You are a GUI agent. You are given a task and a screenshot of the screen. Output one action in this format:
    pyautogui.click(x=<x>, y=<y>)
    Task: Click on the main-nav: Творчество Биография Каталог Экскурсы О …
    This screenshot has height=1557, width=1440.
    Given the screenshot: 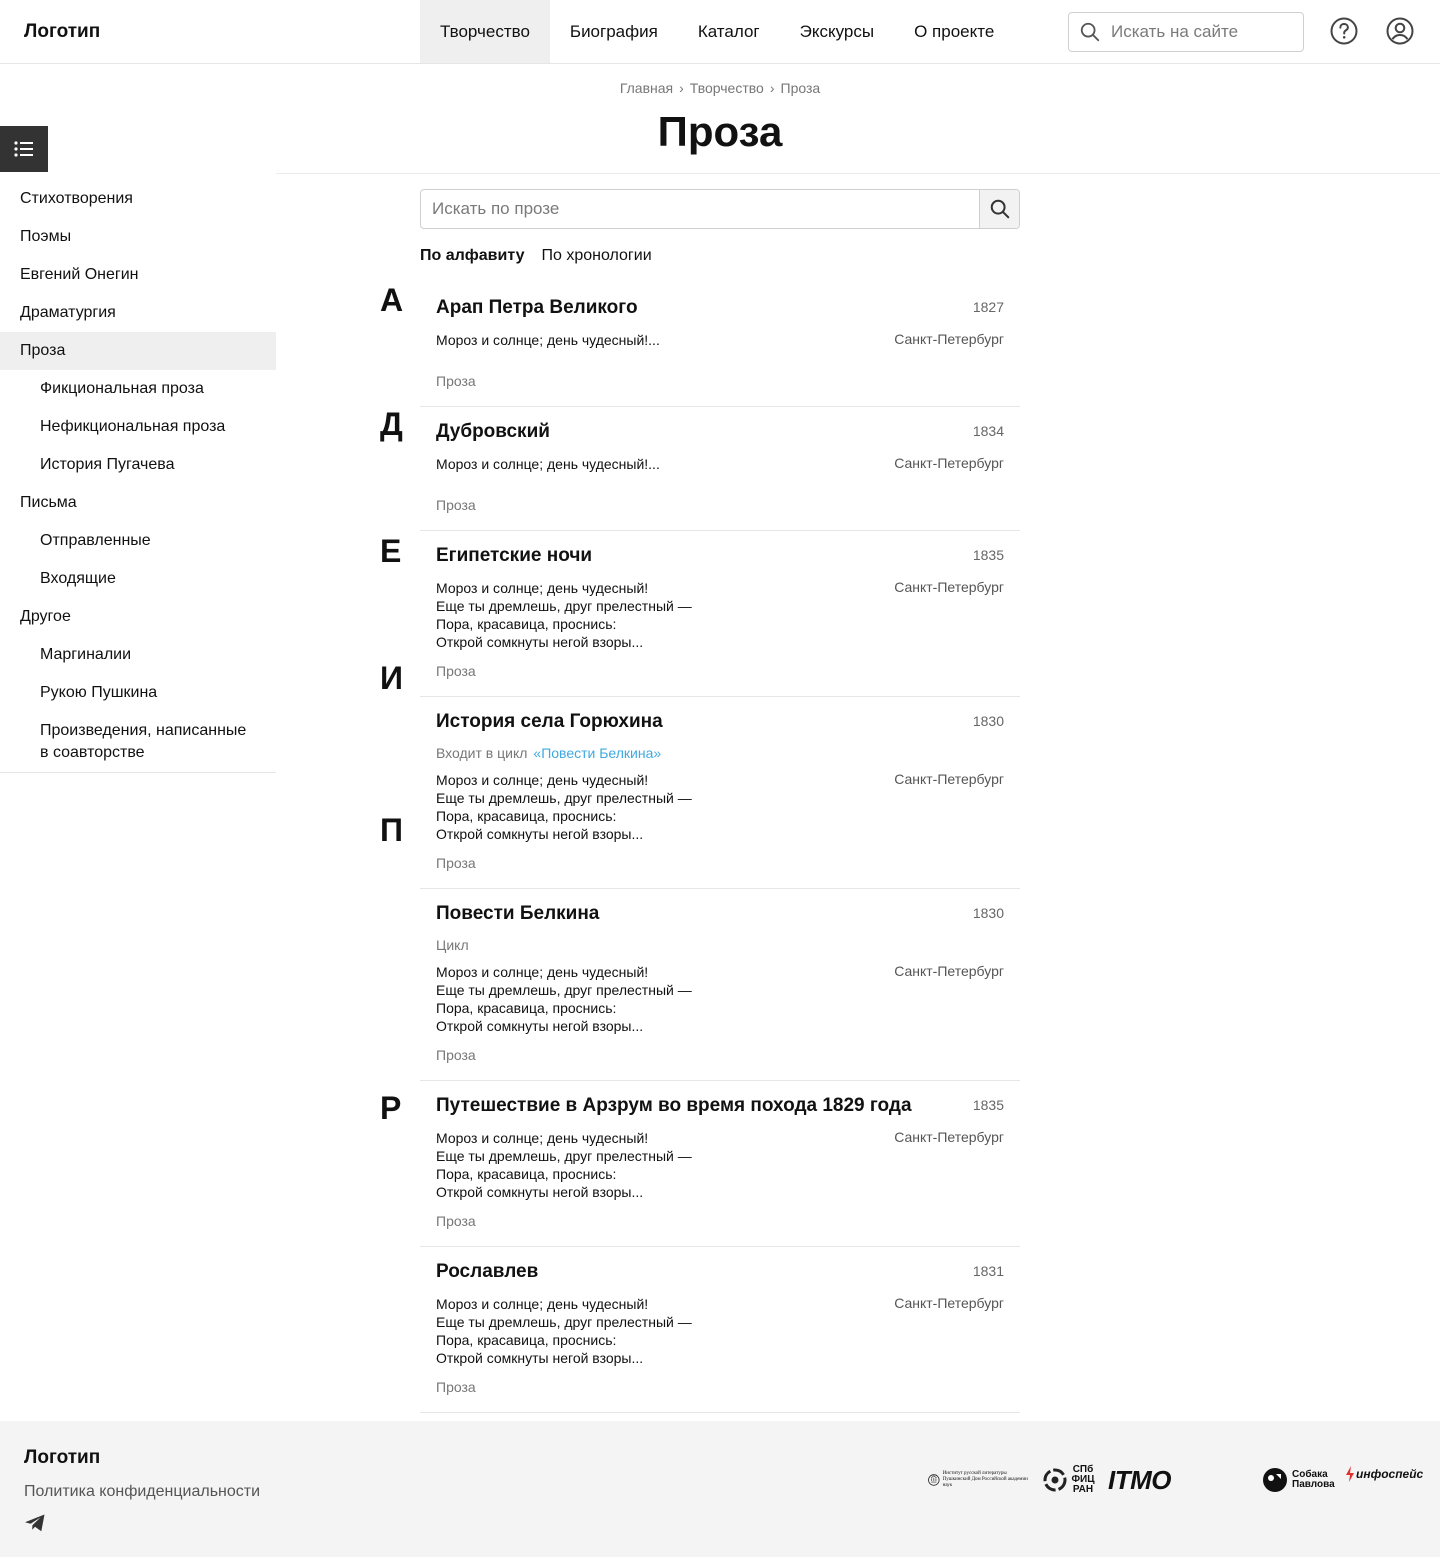 What is the action you would take?
    pyautogui.click(x=717, y=31)
    